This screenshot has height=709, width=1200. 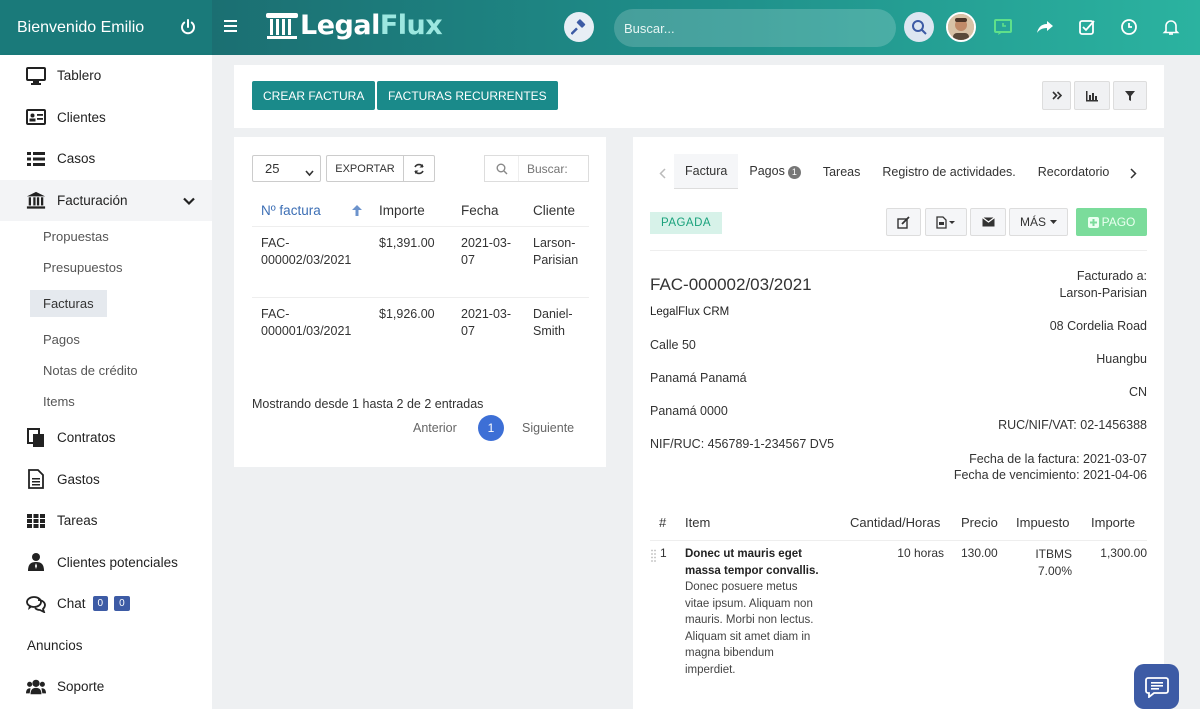 What do you see at coordinates (106, 76) in the screenshot?
I see `sidebar-item-dashboard: Tablero` at bounding box center [106, 76].